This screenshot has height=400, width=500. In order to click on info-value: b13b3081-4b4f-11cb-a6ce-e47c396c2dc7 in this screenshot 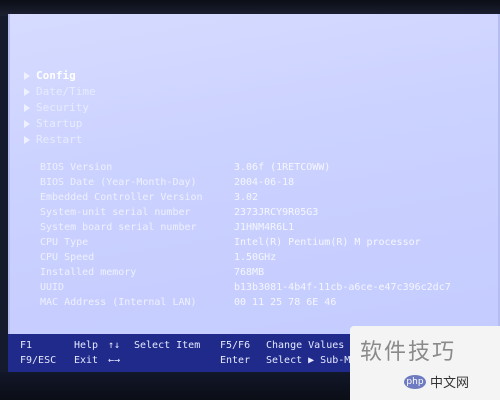, I will do `click(342, 287)`.